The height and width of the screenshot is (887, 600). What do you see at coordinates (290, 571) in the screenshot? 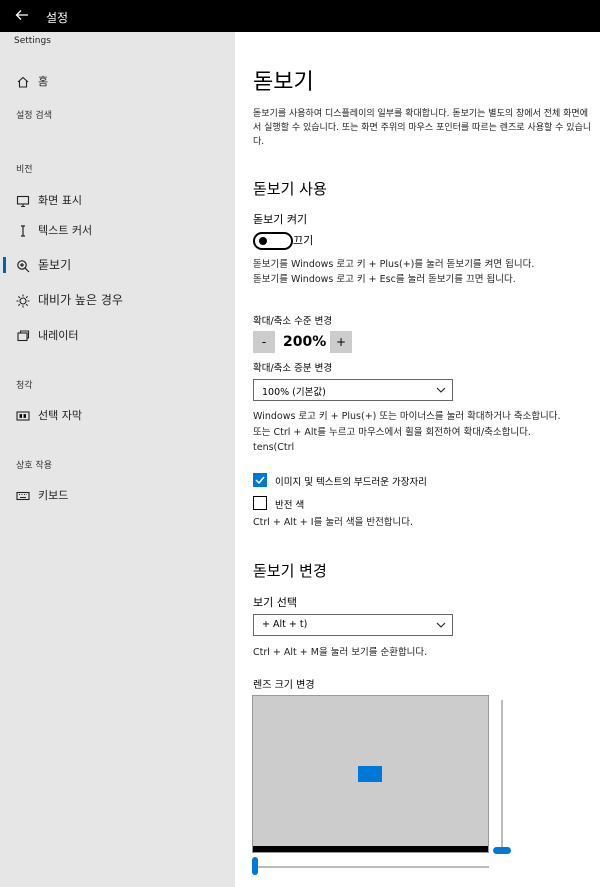
I see `section-heading-change: 돋보기 변경` at bounding box center [290, 571].